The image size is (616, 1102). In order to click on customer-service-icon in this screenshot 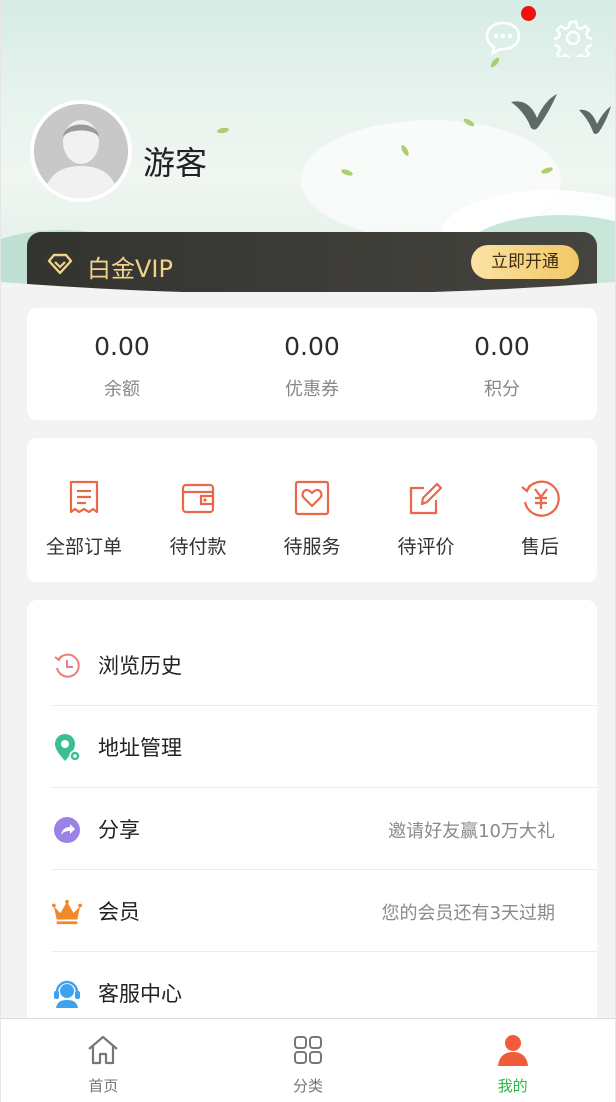, I will do `click(67, 994)`.